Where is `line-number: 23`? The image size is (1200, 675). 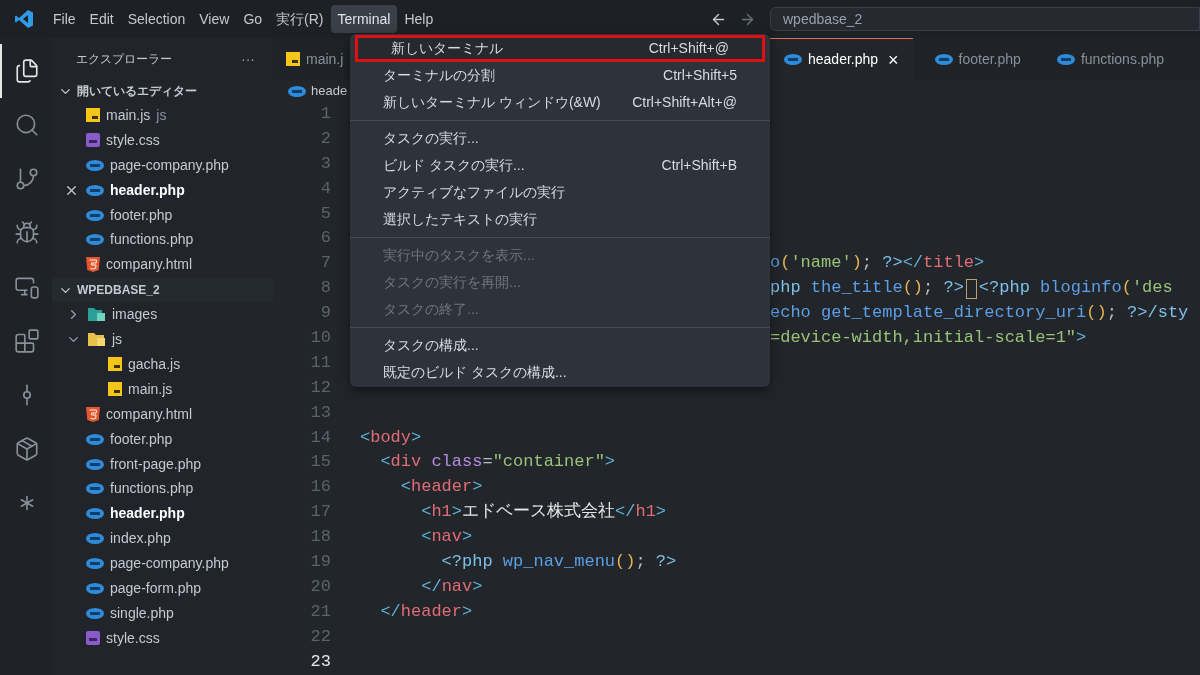
line-number: 23 is located at coordinates (320, 661).